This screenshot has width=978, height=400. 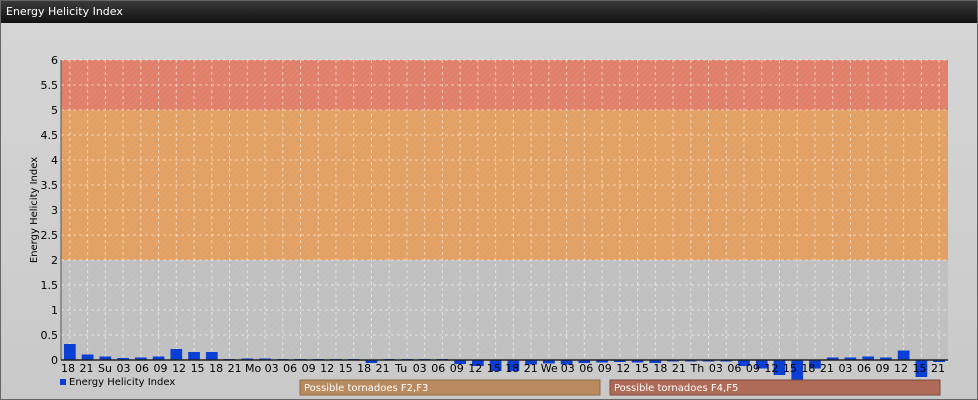 I want to click on x-tick-label-30: 12, so click(x=623, y=368).